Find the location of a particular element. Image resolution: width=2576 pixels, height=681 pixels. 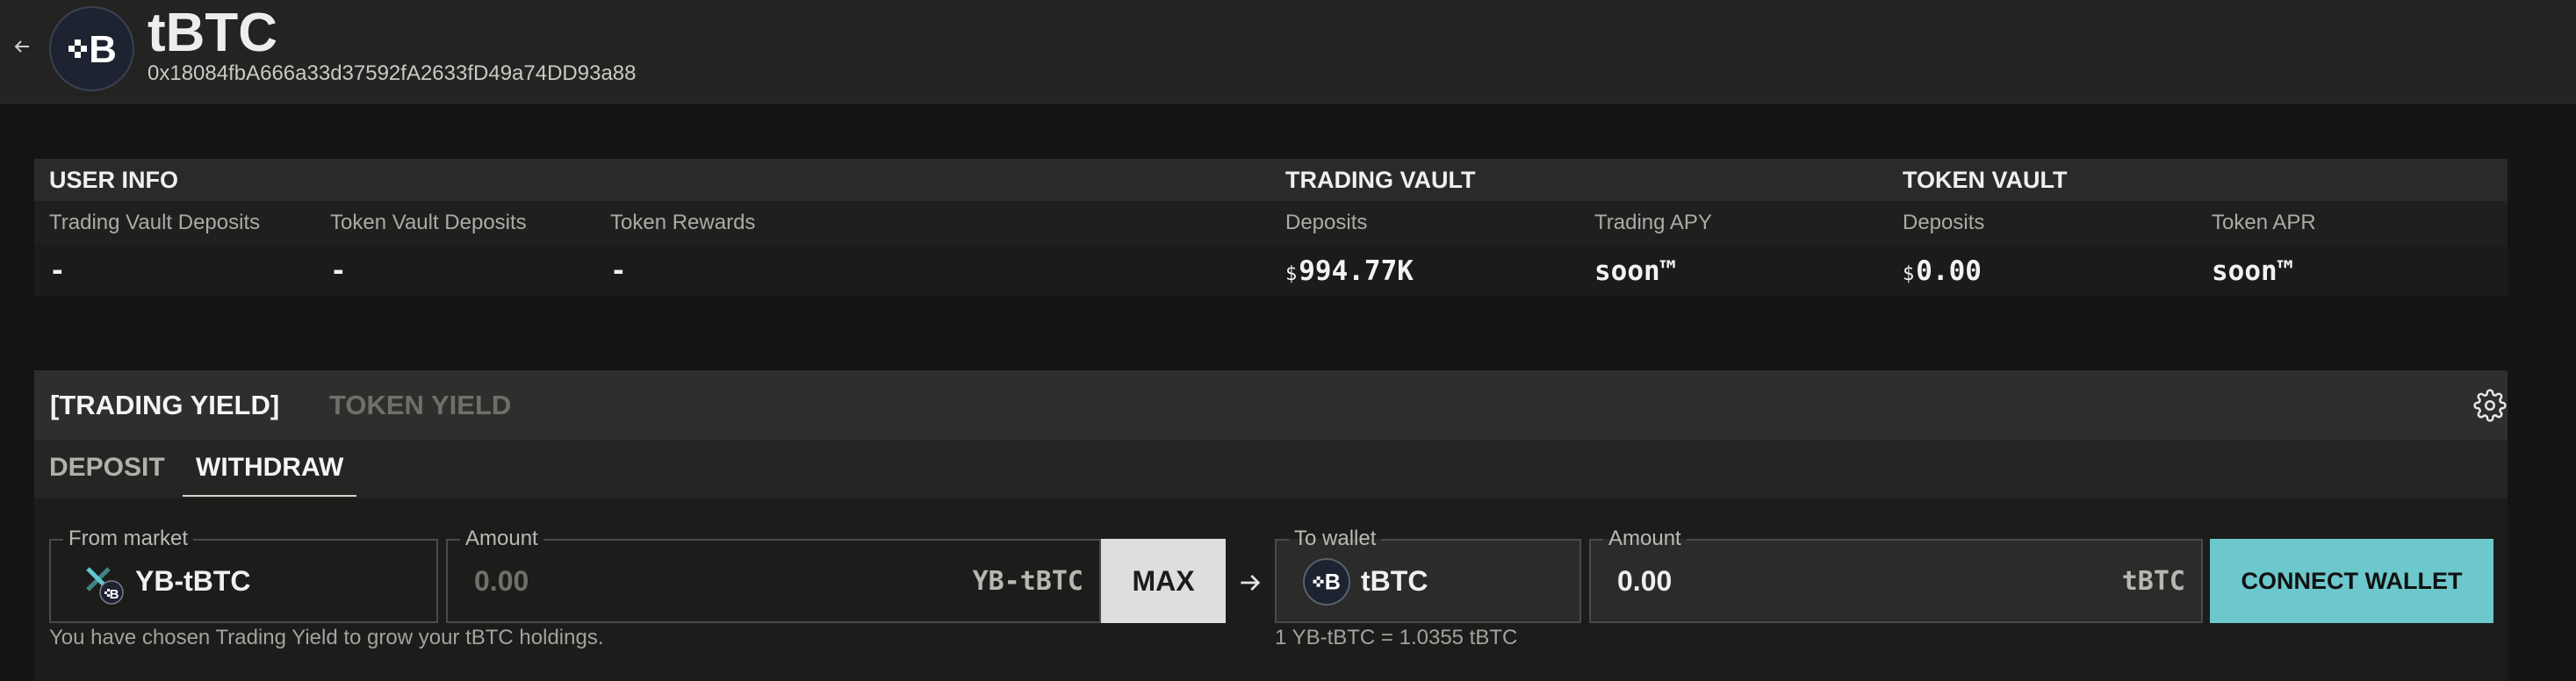

from-amount-field: Amount YB-tBTC is located at coordinates (773, 575).